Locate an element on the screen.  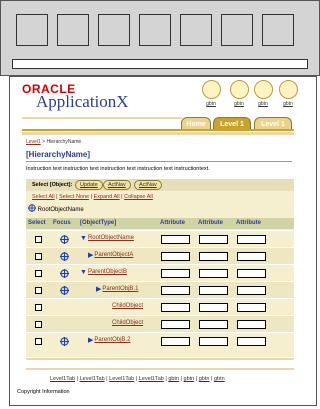
select-all-link: Select All is located at coordinates (43, 197).